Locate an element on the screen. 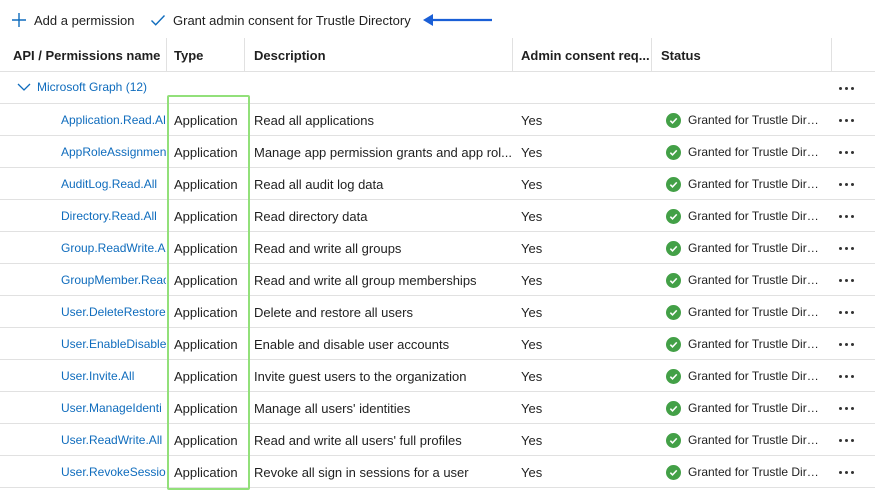 This screenshot has width=875, height=502. column-header-type: Type is located at coordinates (204, 55).